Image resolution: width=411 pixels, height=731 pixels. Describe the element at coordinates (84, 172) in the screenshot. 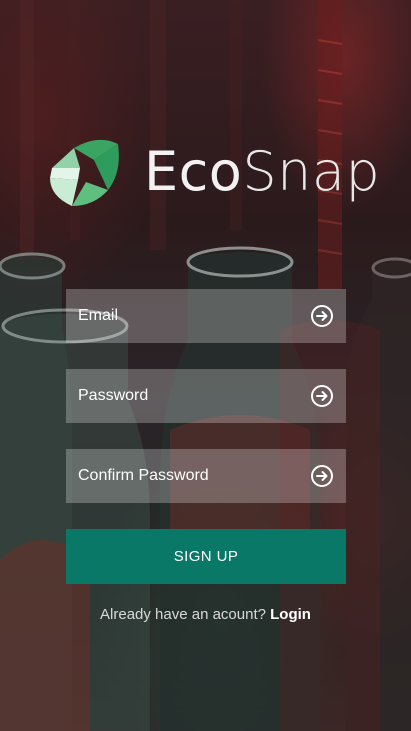

I see `shutter-leaf-icon` at that location.